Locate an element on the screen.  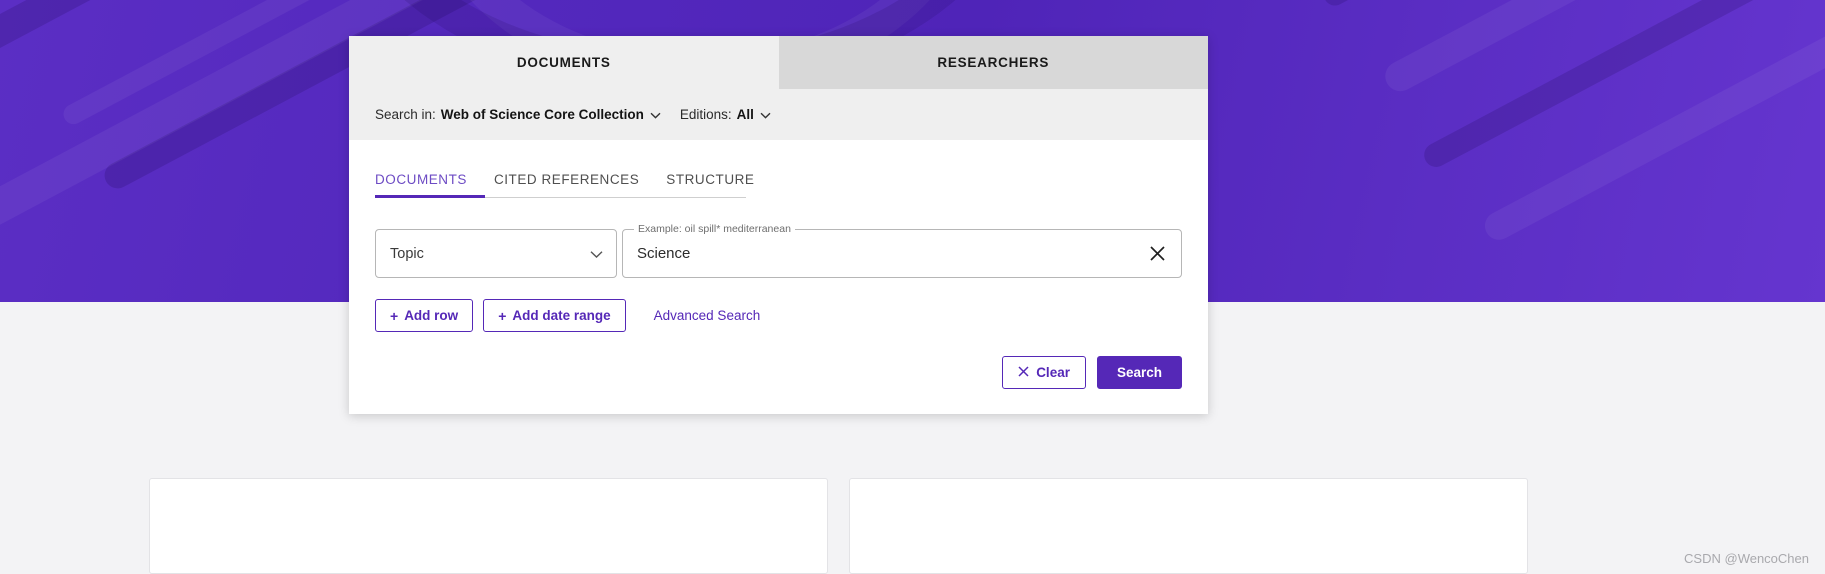
advanced-search-link: Advanced Search is located at coordinates (707, 315).